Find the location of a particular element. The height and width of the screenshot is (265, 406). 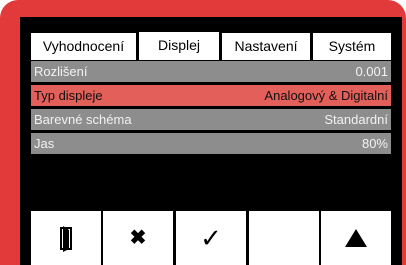

up-arrow-icon is located at coordinates (356, 238).